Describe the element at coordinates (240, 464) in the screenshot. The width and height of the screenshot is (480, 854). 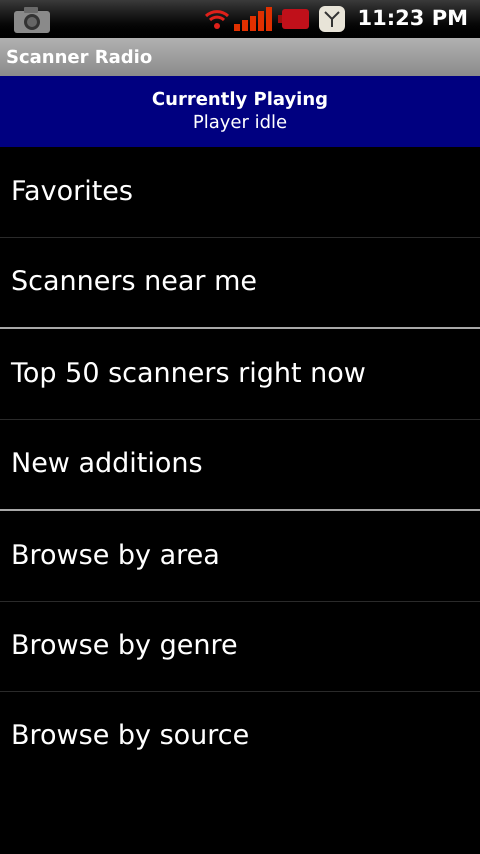
I see `menu-item: New additions` at that location.